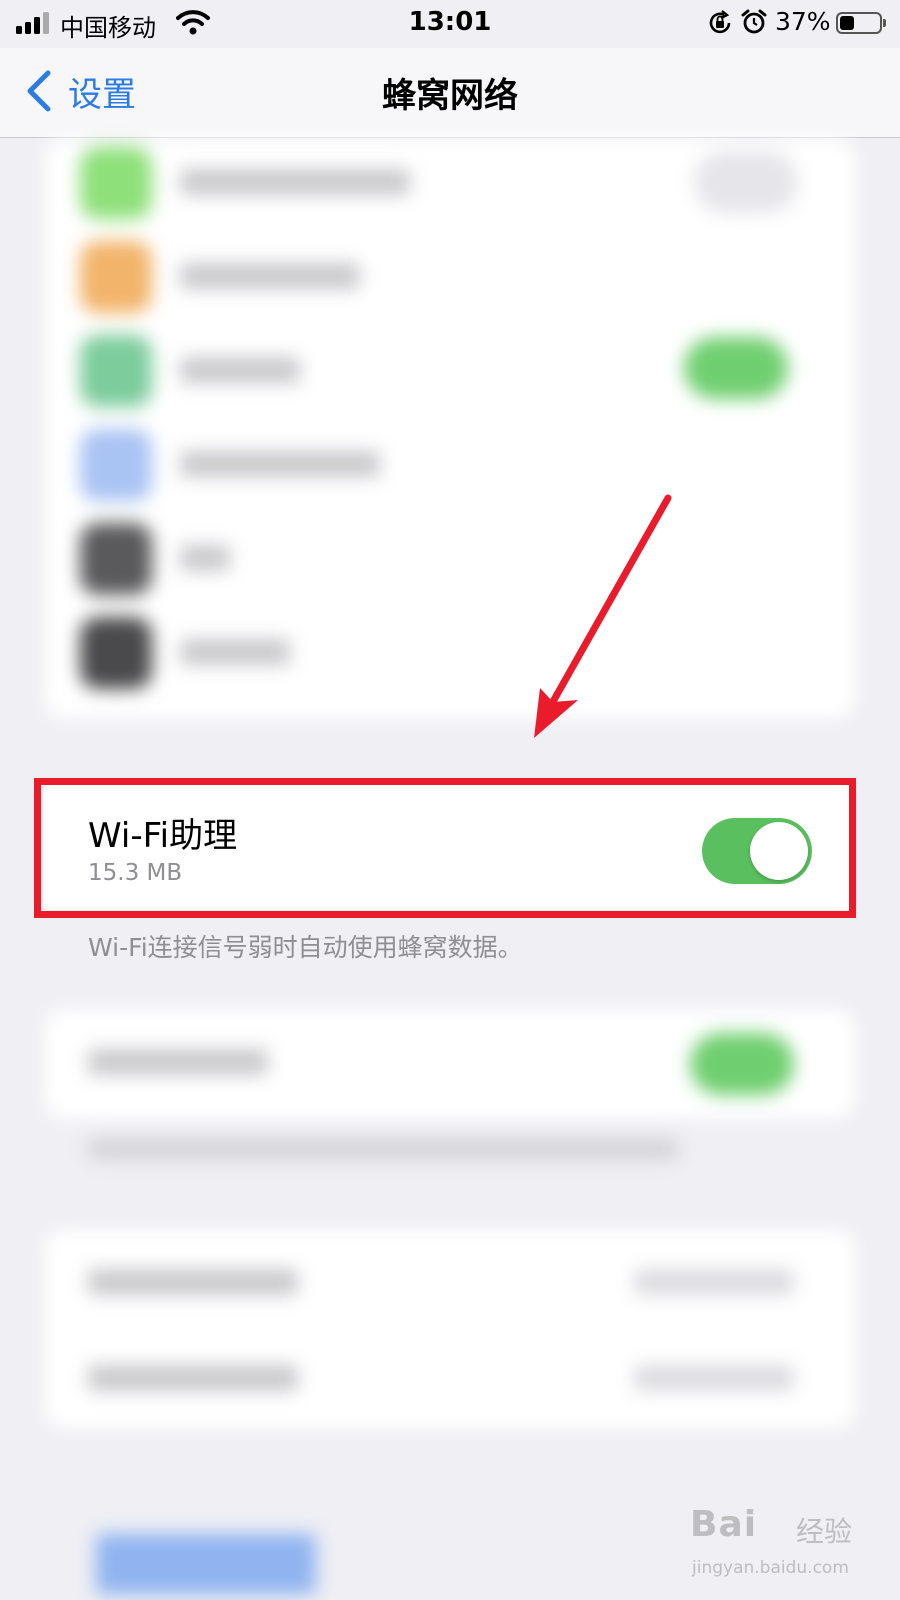 Image resolution: width=900 pixels, height=1600 pixels. Describe the element at coordinates (450, 1329) in the screenshot. I see `blurred-usage-card` at that location.